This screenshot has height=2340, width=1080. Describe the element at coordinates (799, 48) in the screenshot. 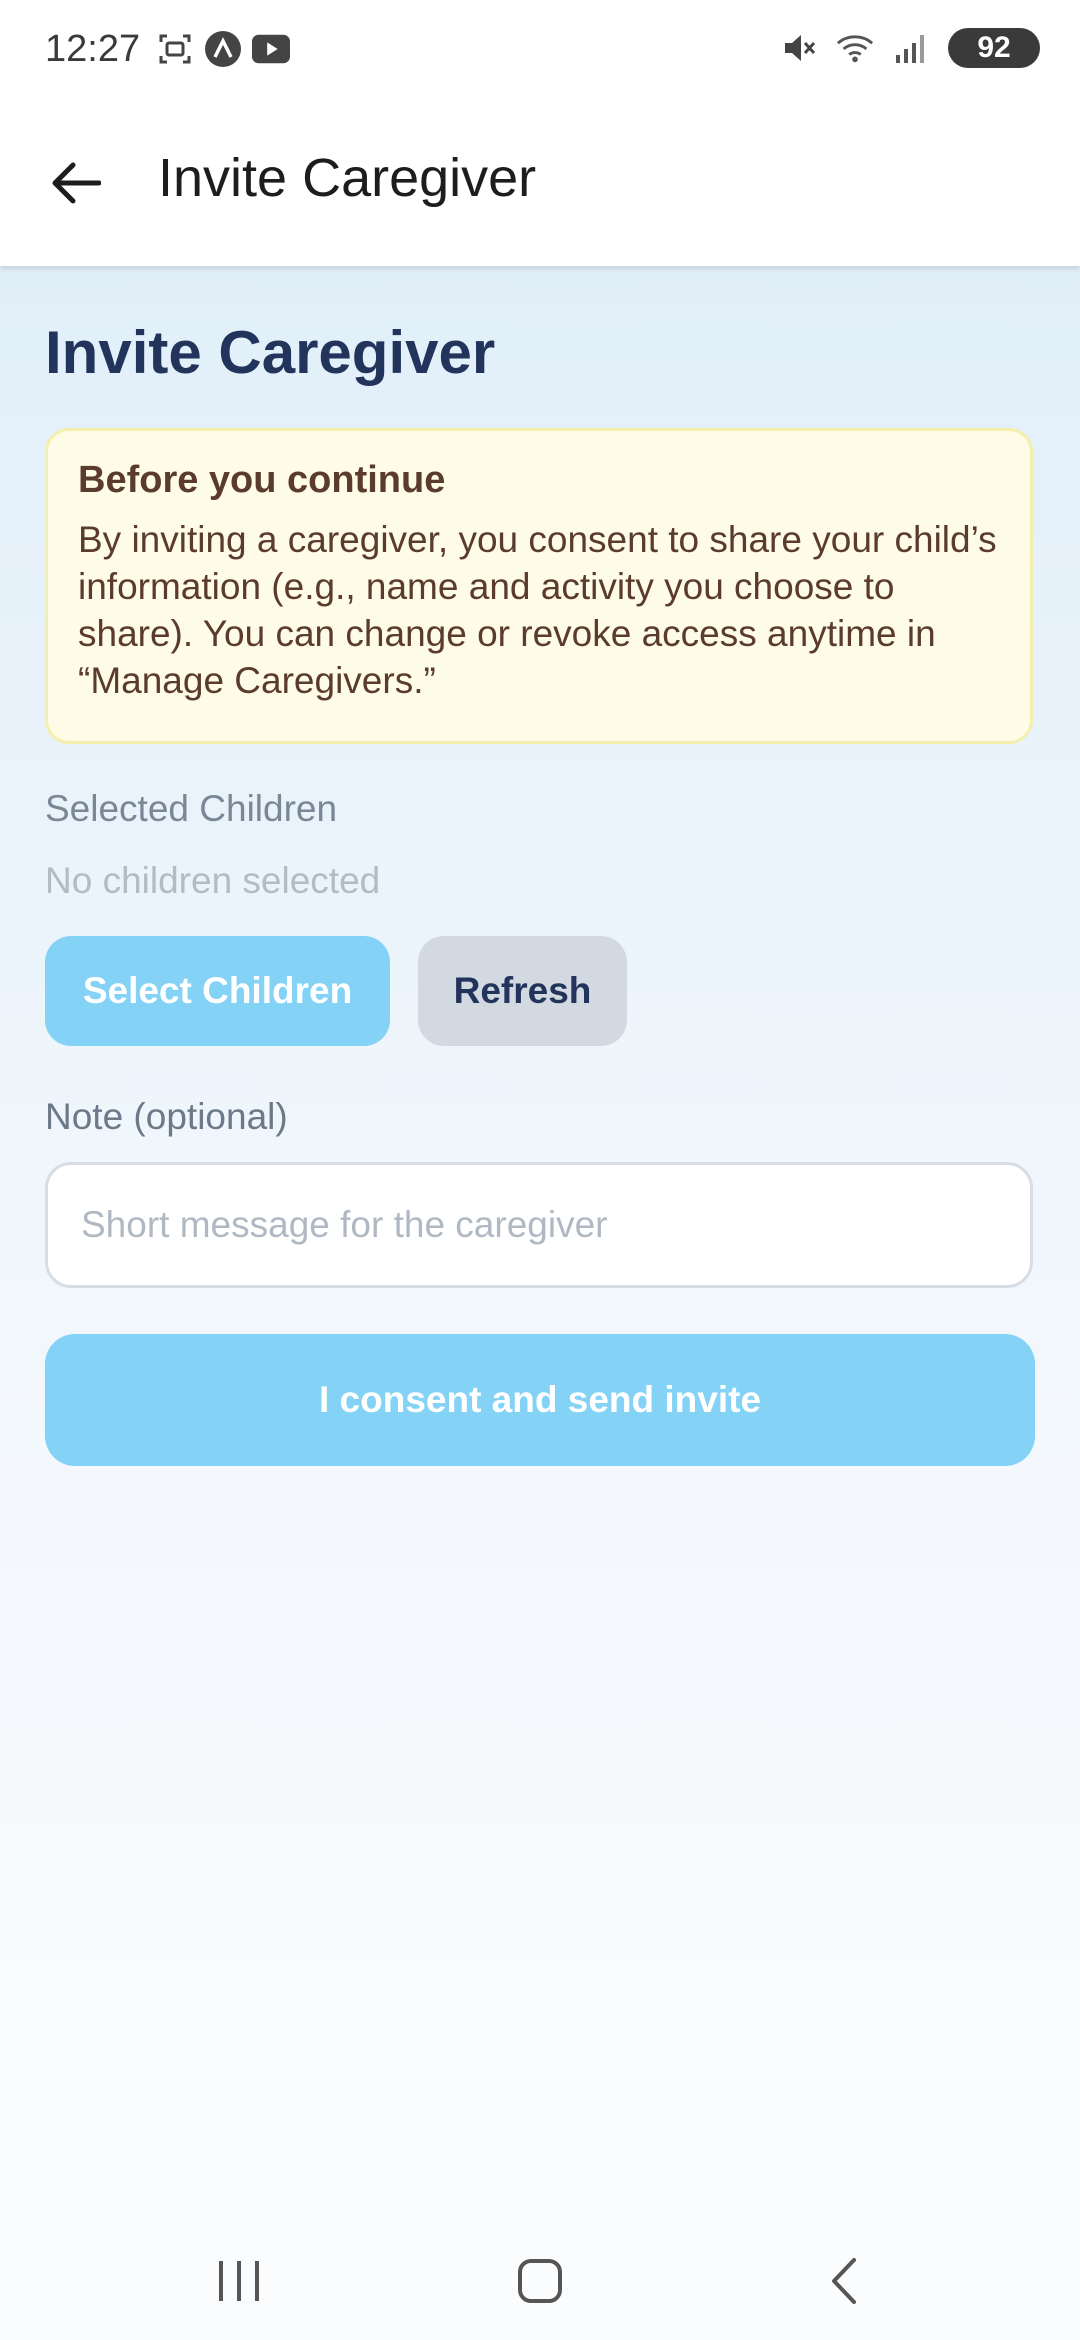

I see `mute-icon` at that location.